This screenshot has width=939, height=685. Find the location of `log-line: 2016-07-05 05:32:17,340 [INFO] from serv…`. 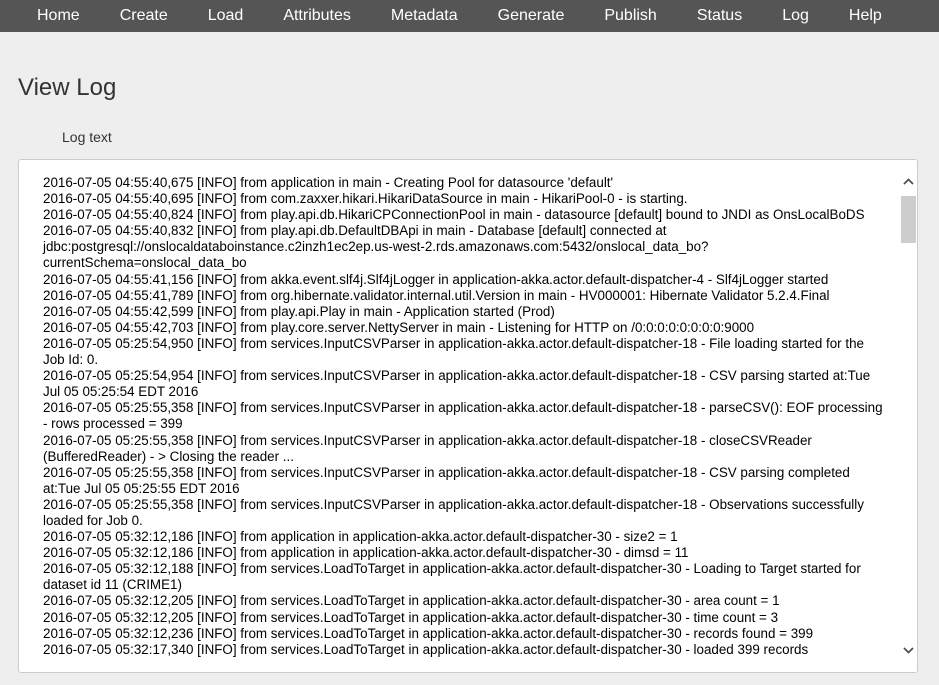

log-line: 2016-07-05 05:32:17,340 [INFO] from serv… is located at coordinates (426, 649).